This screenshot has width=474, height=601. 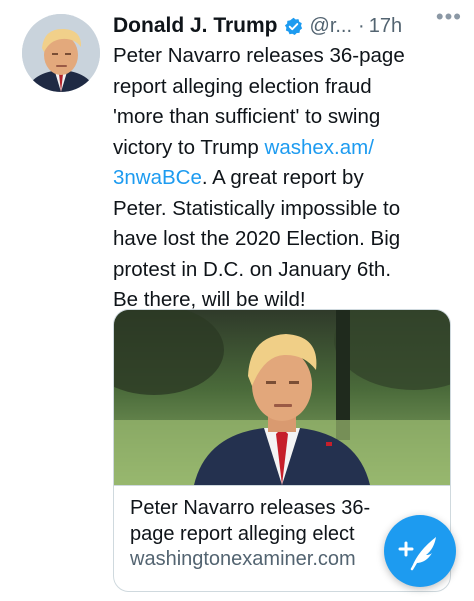 I want to click on avatar, so click(x=61, y=53).